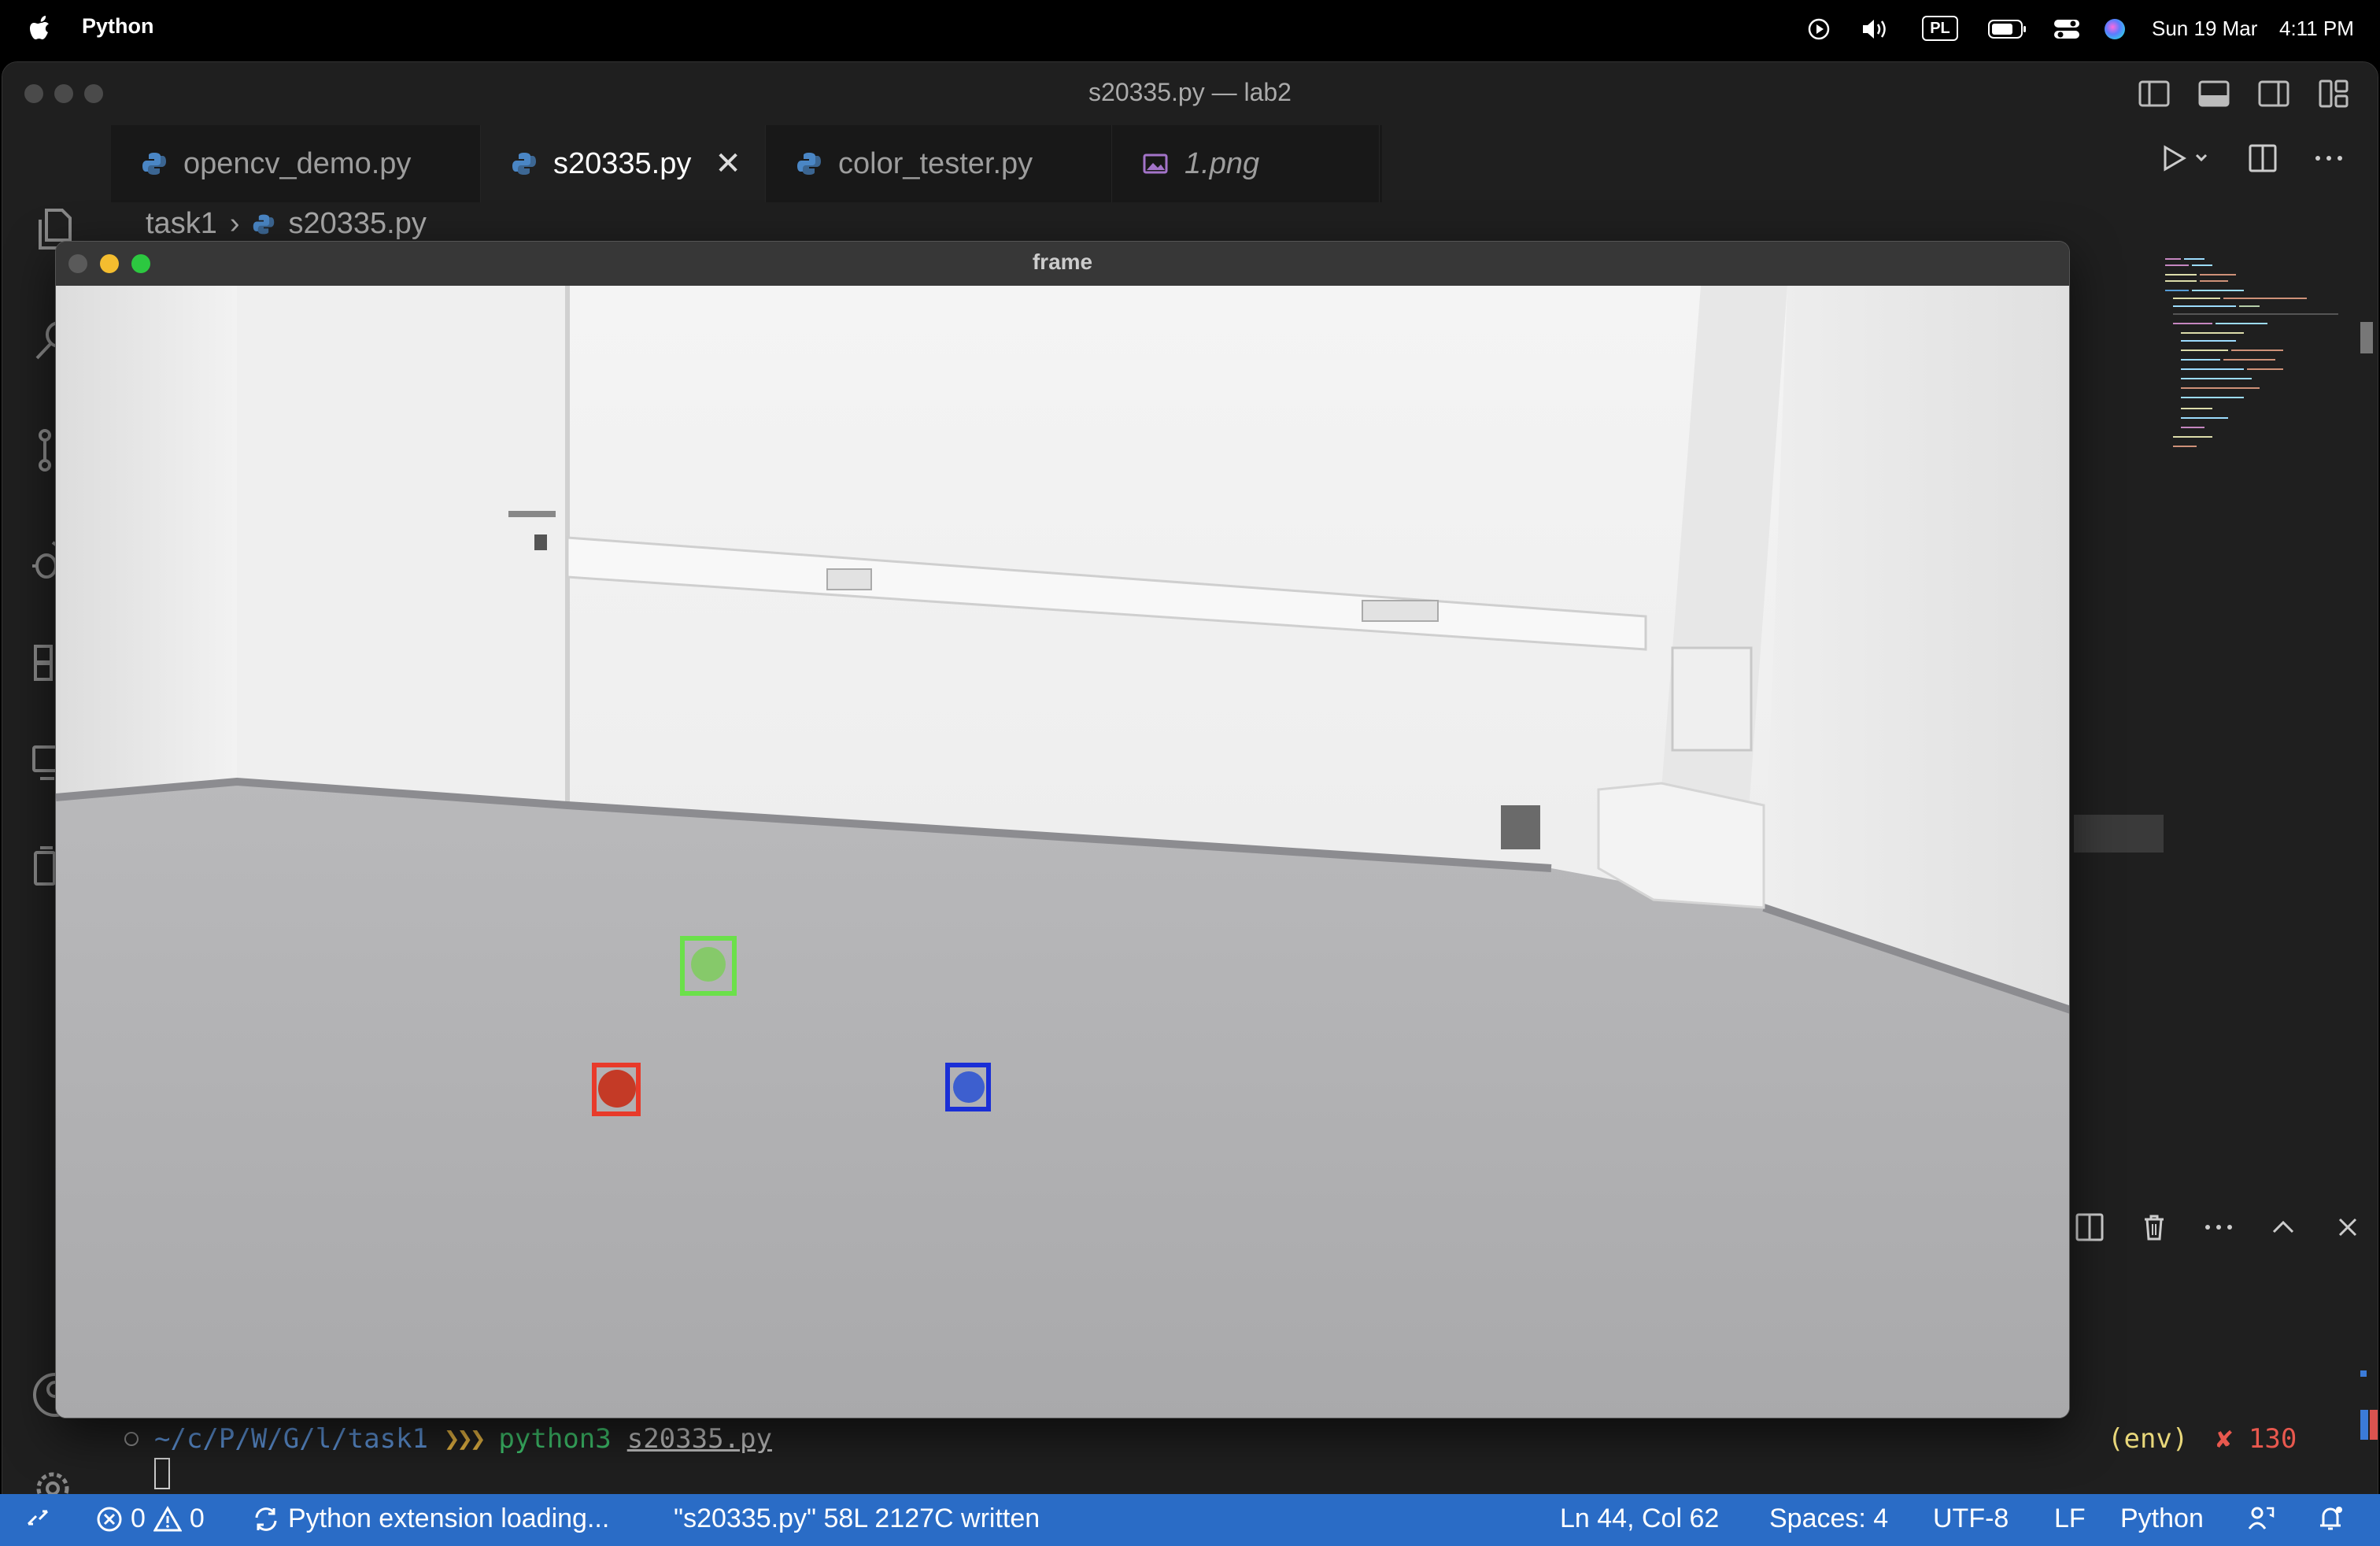 This screenshot has height=1546, width=2380. What do you see at coordinates (167, 1518) in the screenshot?
I see `warning-icon` at bounding box center [167, 1518].